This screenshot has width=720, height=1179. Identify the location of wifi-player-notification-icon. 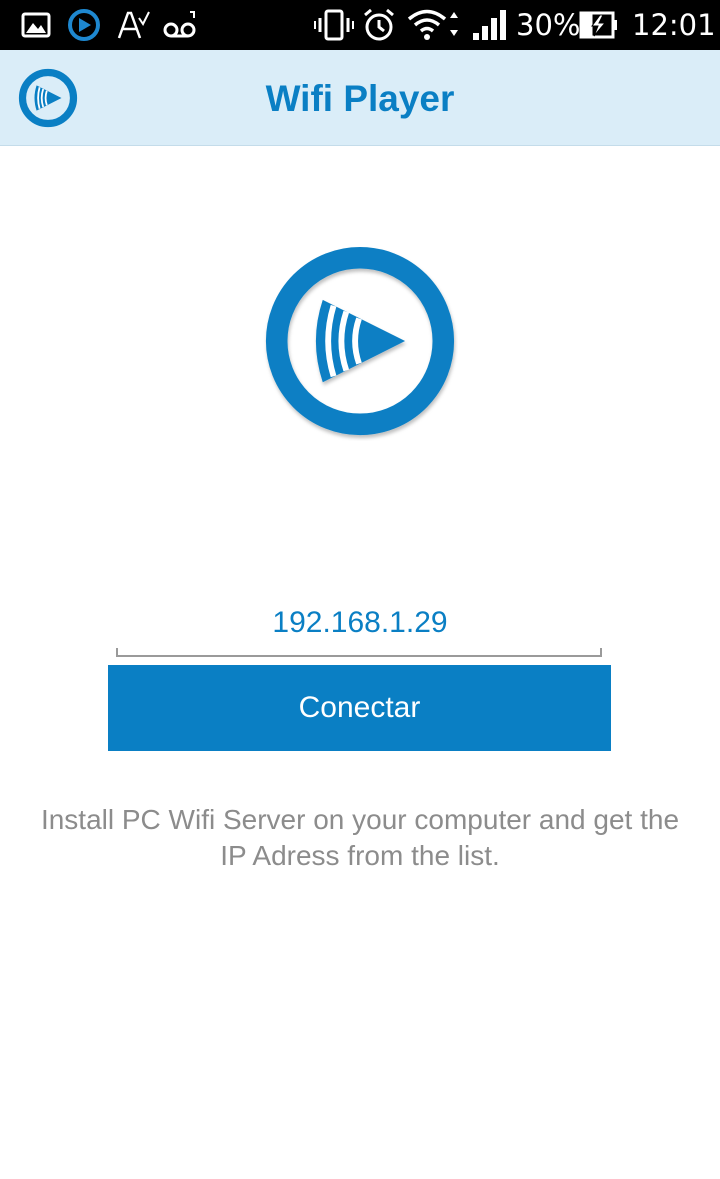
(84, 25).